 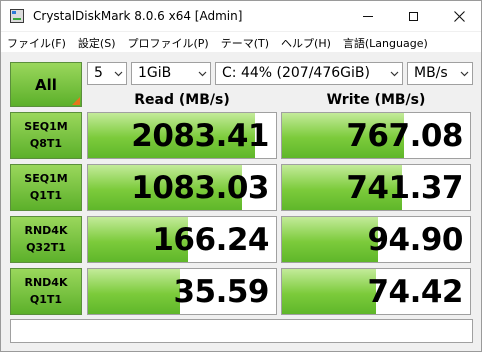 What do you see at coordinates (168, 42) in the screenshot?
I see `menu-profile: プロファイル(P)` at bounding box center [168, 42].